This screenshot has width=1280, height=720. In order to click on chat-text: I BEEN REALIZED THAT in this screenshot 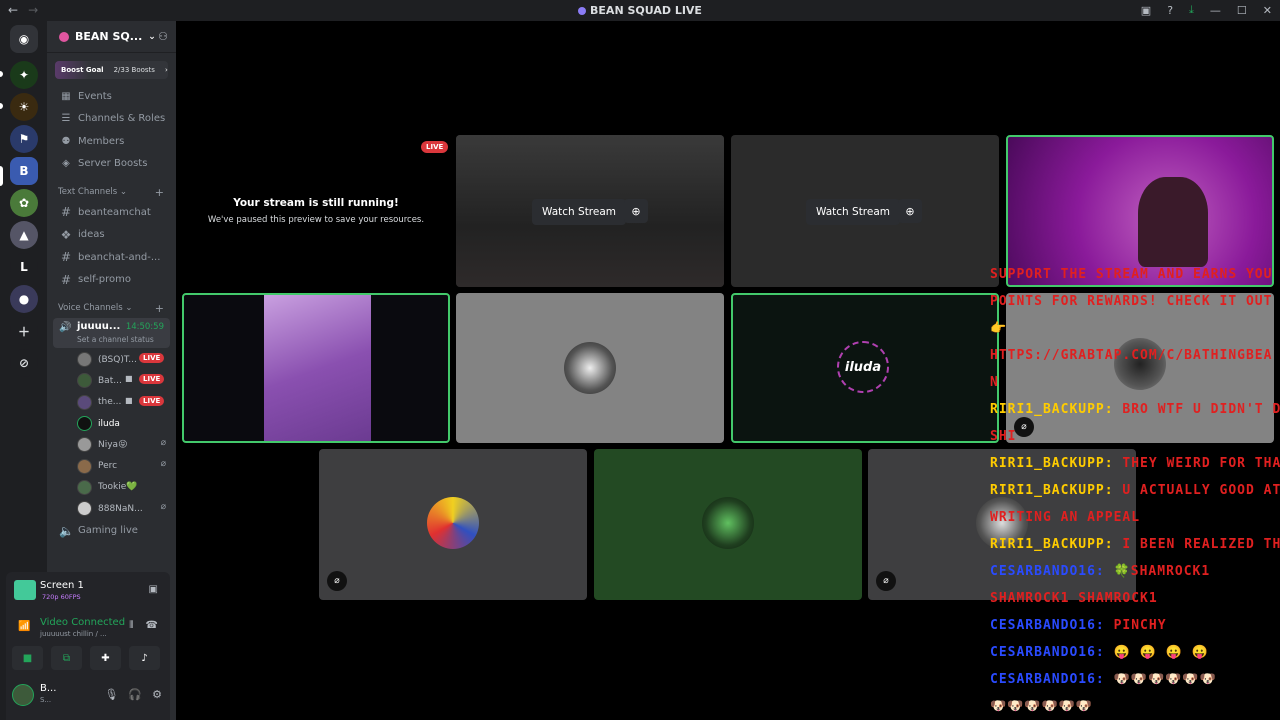, I will do `click(1201, 544)`.